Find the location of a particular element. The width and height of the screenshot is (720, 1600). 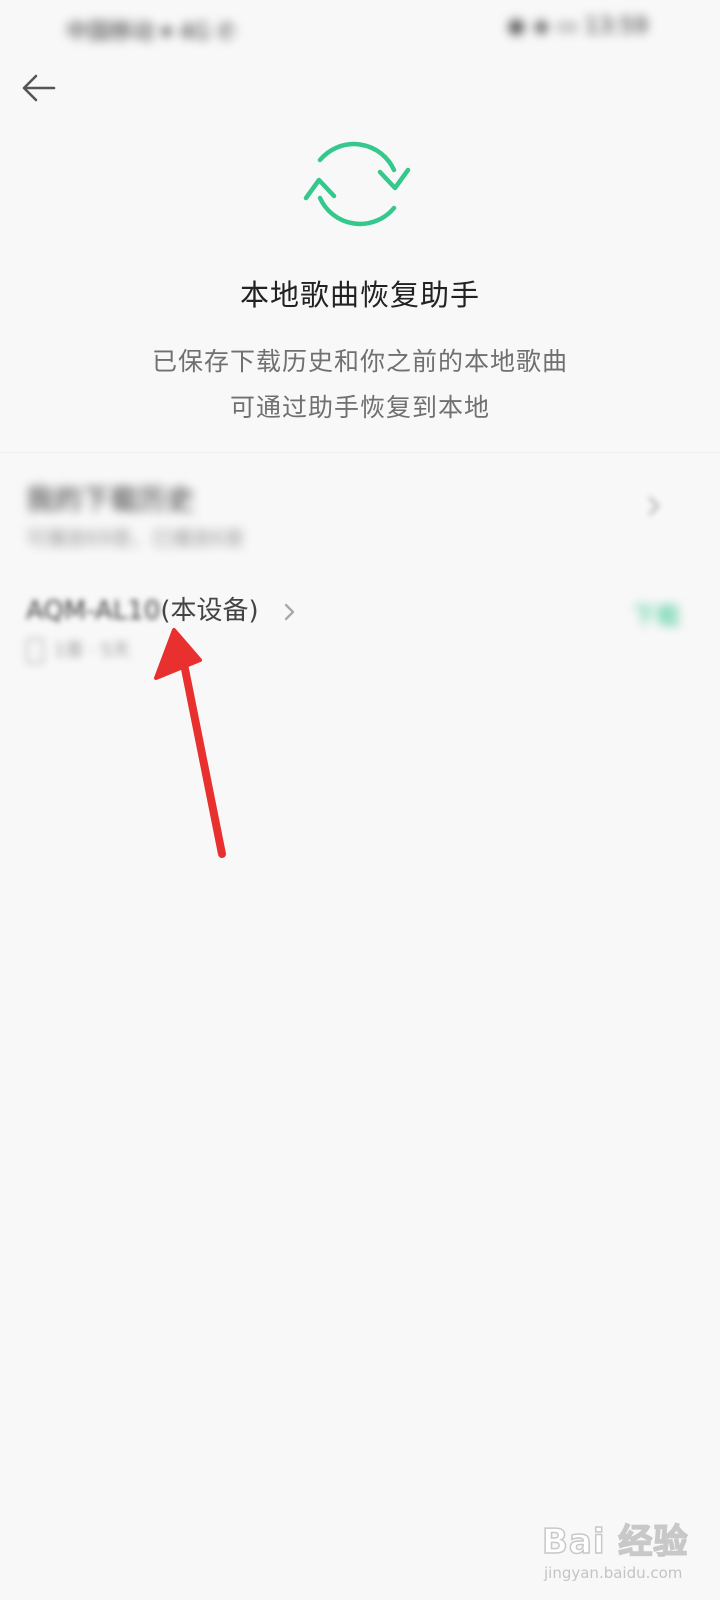

device-info: 1首 · 5天 is located at coordinates (78, 650).